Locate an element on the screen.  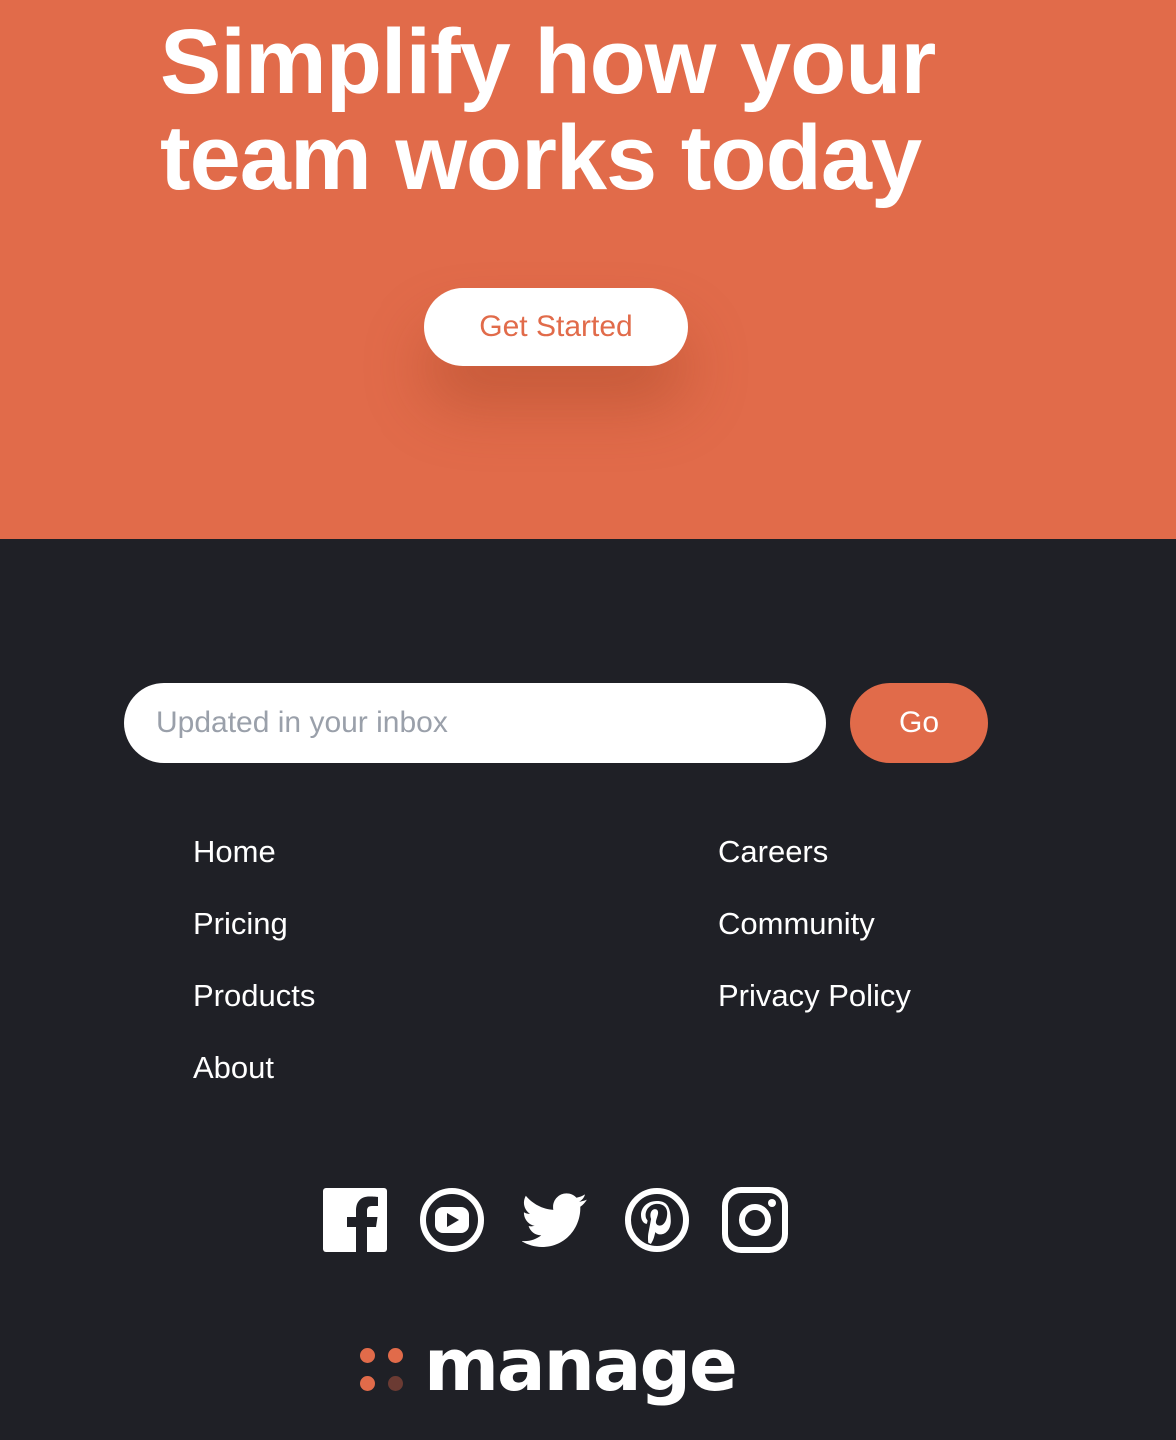
twitter-icon is located at coordinates (555, 1220).